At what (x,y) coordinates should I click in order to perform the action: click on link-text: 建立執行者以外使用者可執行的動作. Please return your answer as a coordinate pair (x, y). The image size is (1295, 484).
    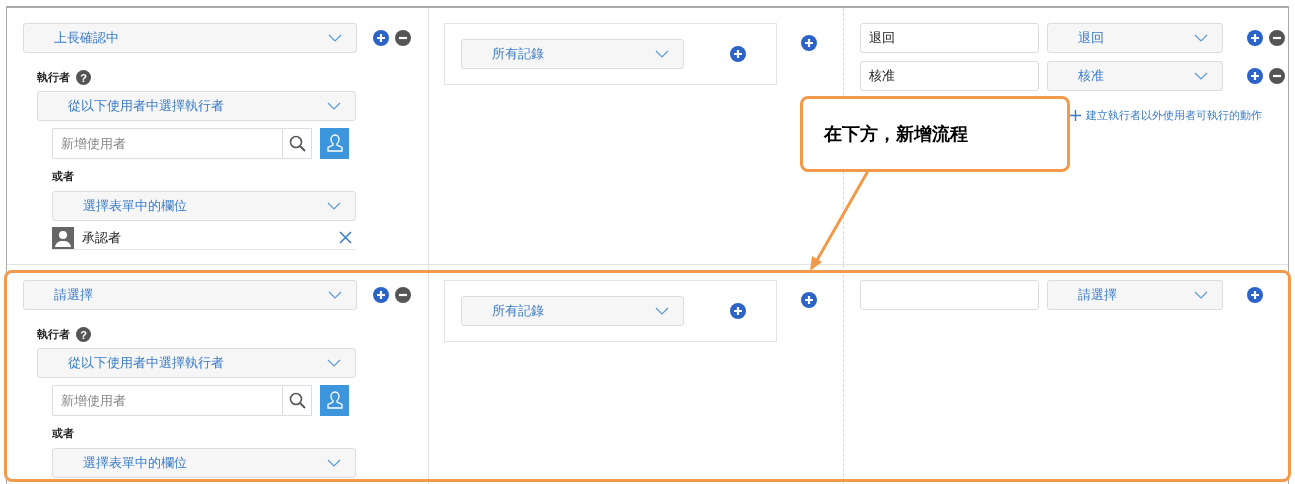
    Looking at the image, I should click on (1174, 115).